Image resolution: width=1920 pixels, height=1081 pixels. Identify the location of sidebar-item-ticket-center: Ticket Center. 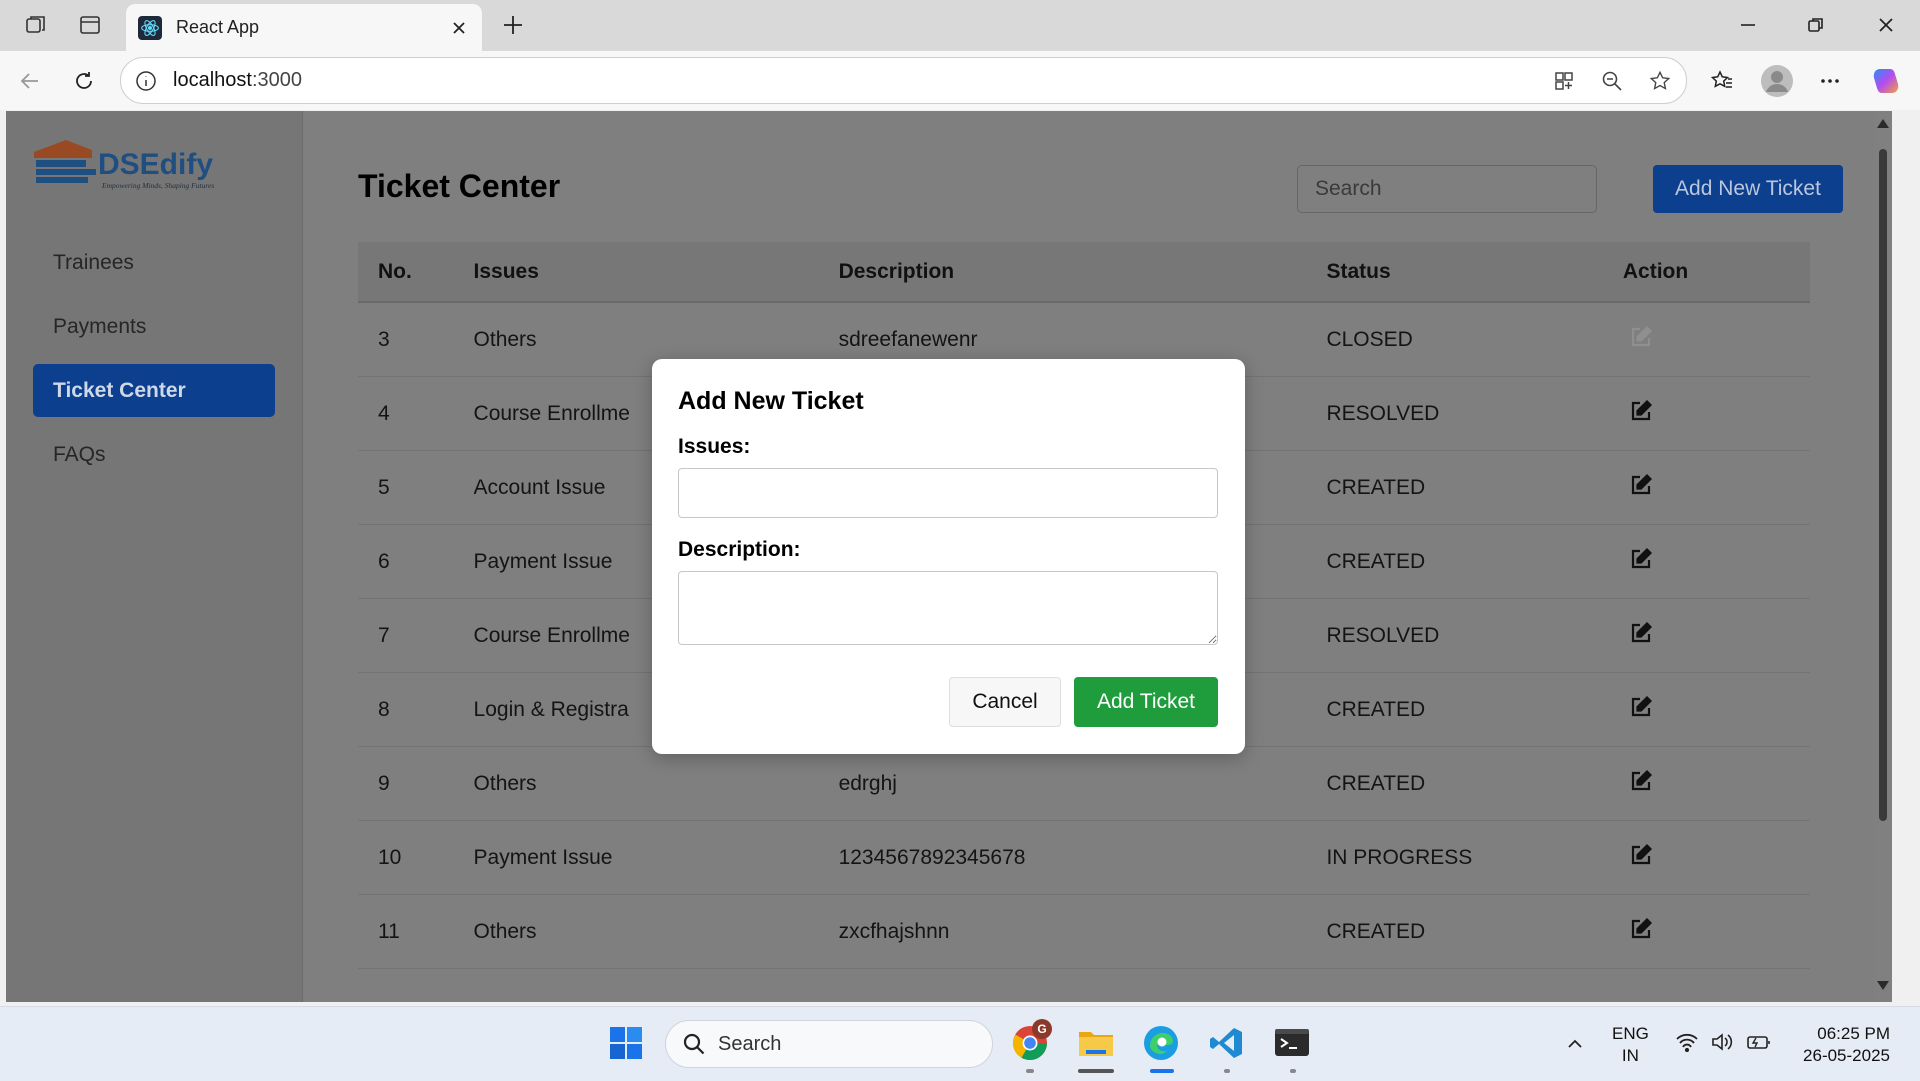
(154, 390).